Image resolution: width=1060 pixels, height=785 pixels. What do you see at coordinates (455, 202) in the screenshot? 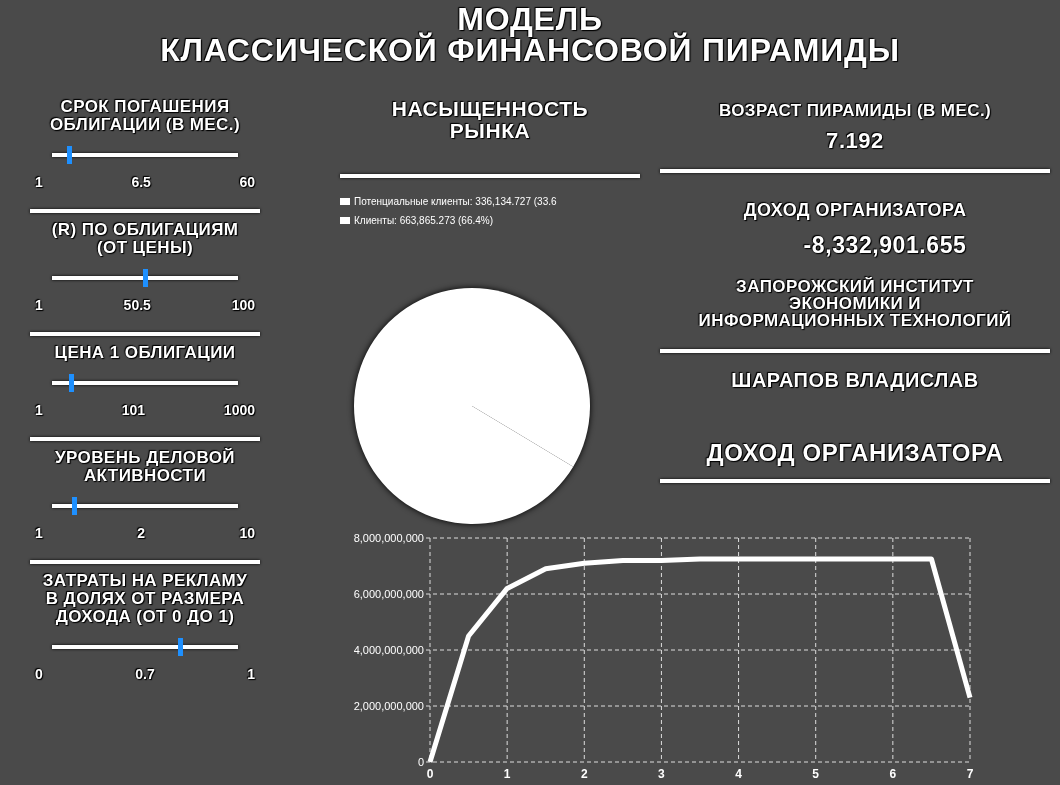
I see `legend-label: Потенциальные клиенты: 336,134.727 (33.6` at bounding box center [455, 202].